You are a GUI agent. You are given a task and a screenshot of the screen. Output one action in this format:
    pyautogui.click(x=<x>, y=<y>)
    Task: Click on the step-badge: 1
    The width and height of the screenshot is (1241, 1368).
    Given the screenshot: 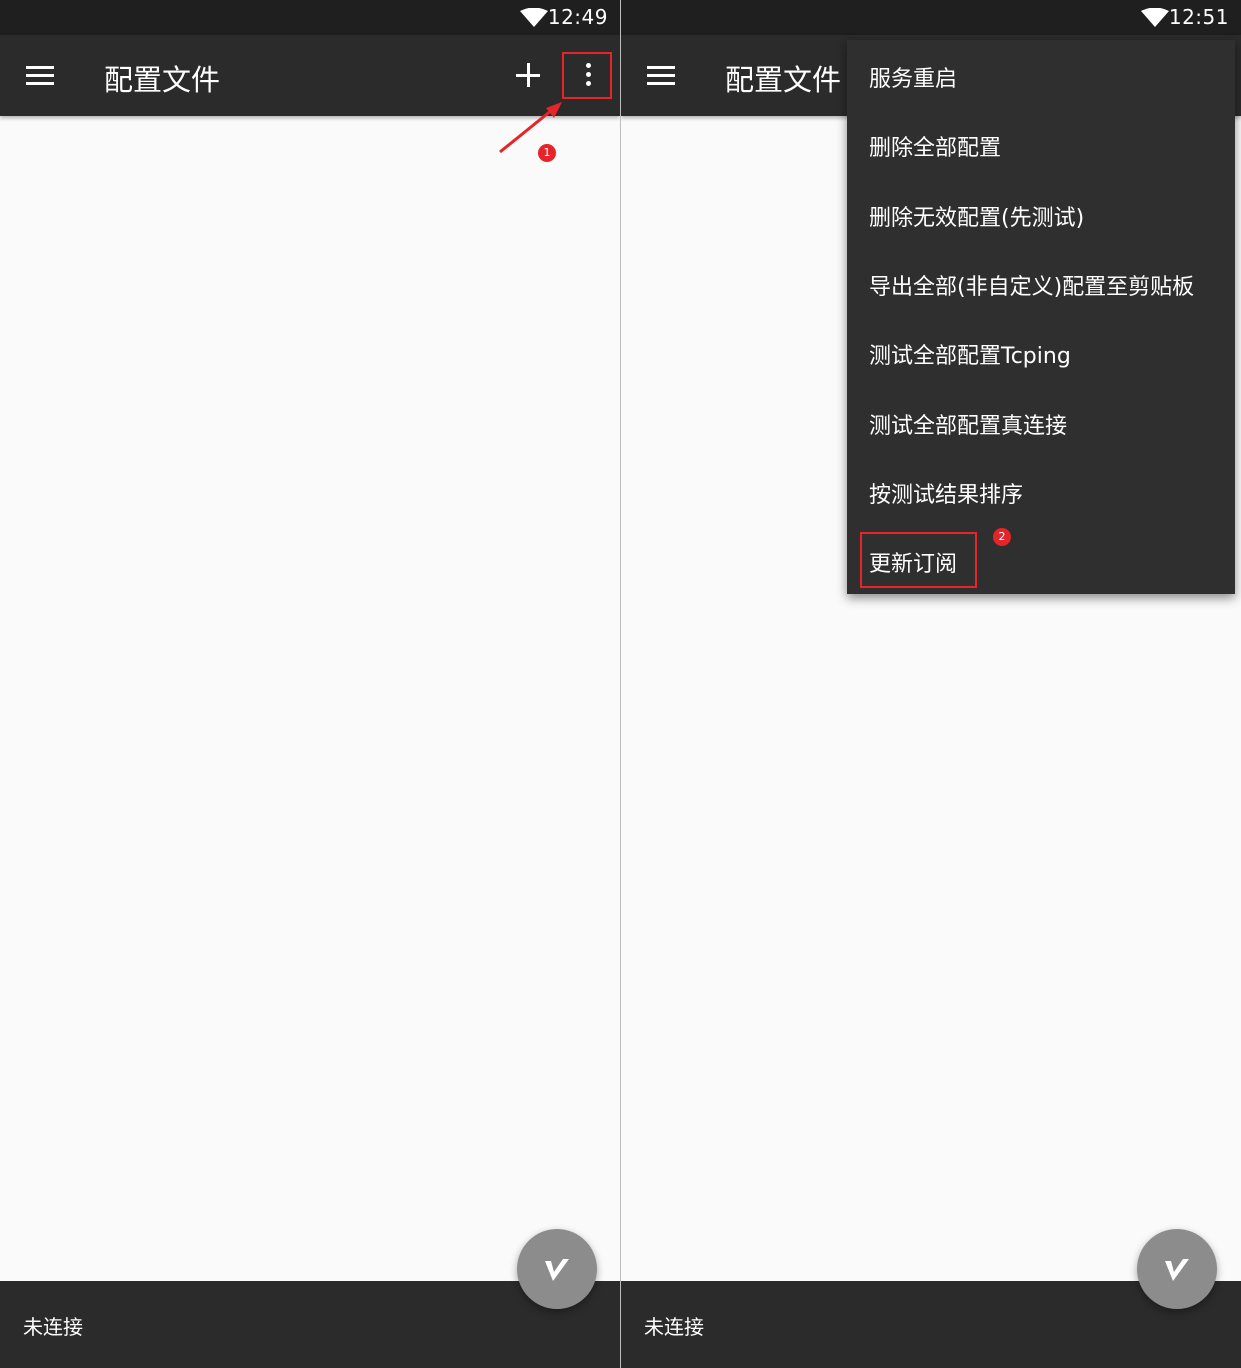 What is the action you would take?
    pyautogui.click(x=547, y=153)
    